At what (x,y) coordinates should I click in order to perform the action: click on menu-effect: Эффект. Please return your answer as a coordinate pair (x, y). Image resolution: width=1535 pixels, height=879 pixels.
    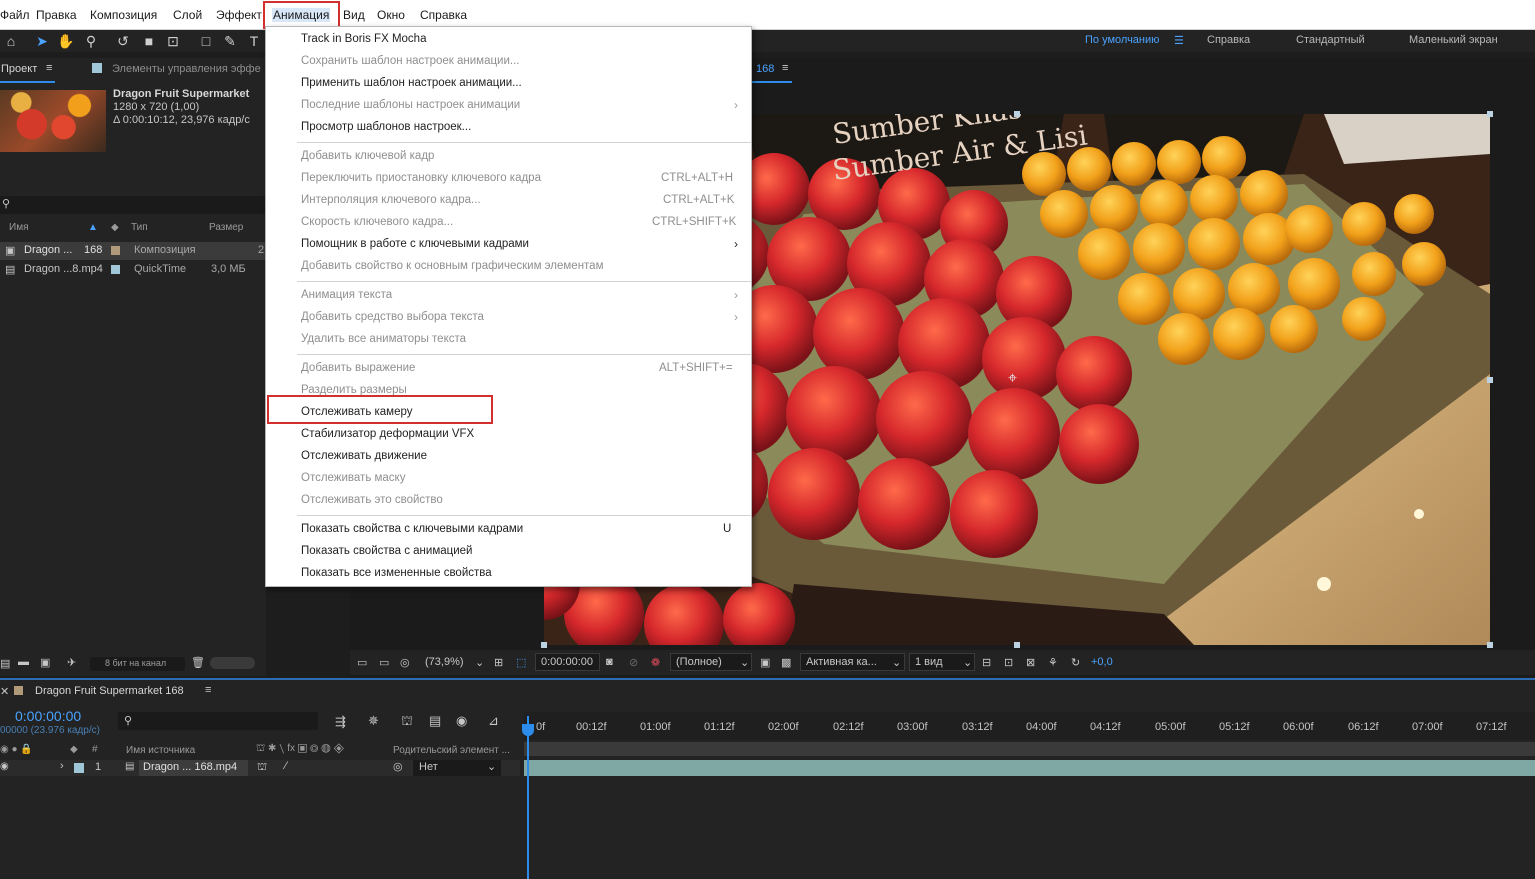
    Looking at the image, I should click on (239, 15).